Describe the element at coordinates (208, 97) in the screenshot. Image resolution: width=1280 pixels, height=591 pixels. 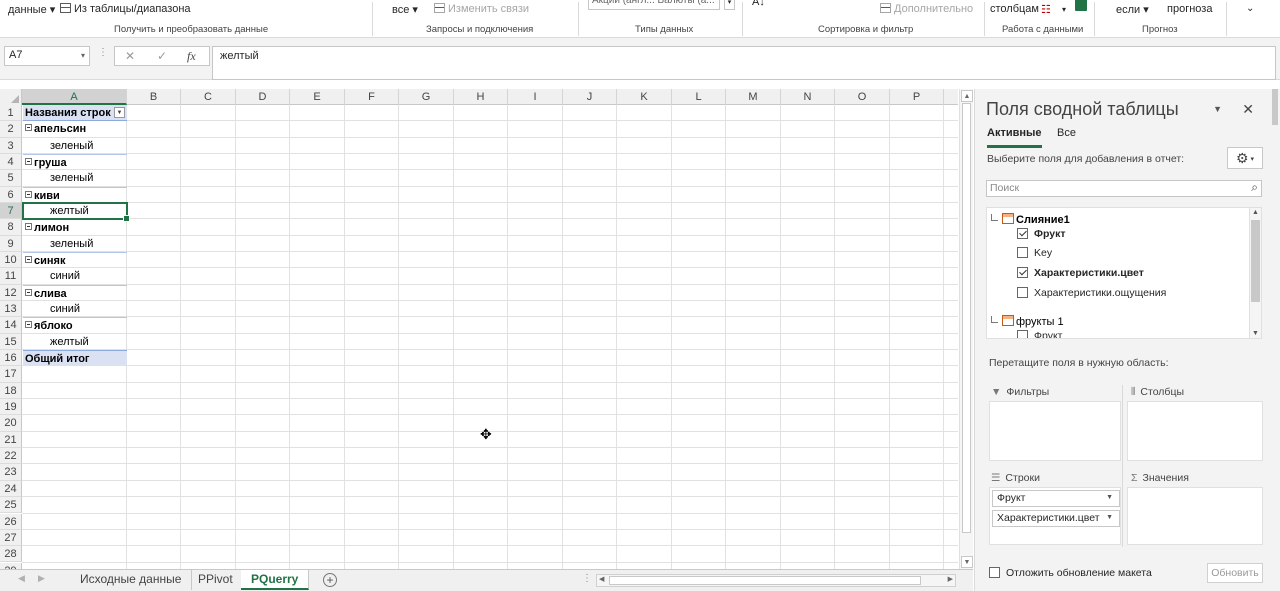
I see `column-header-c: C` at that location.